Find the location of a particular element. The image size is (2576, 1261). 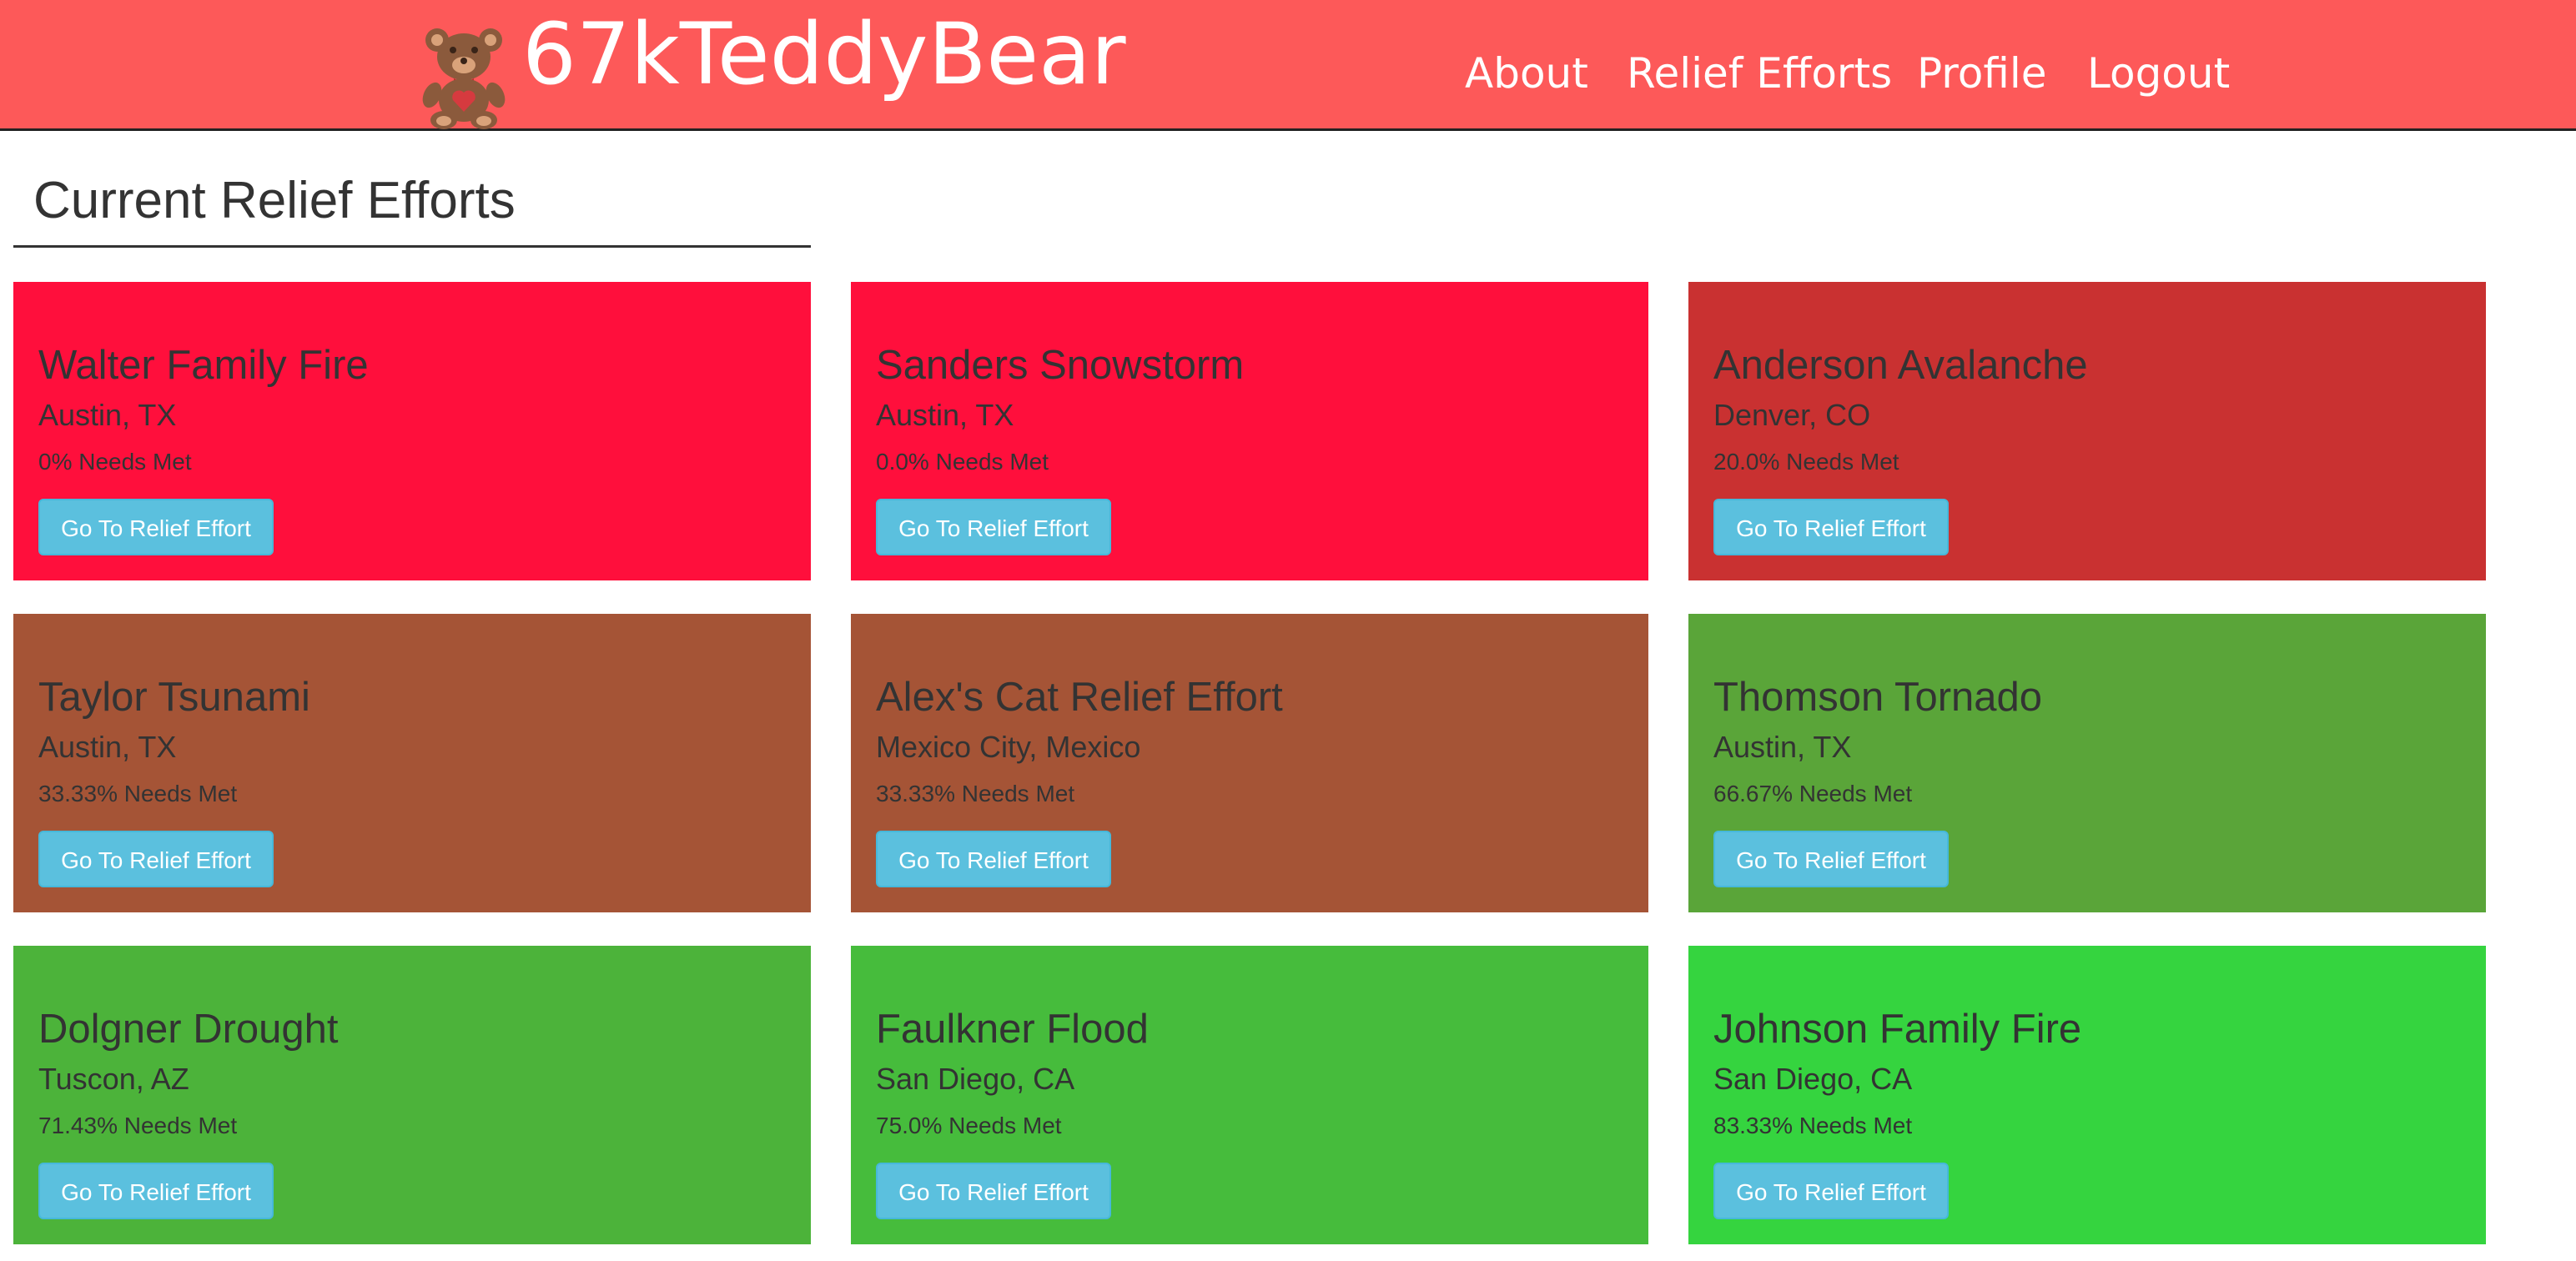

card-location: Mexico City, Mexico is located at coordinates (1008, 747).